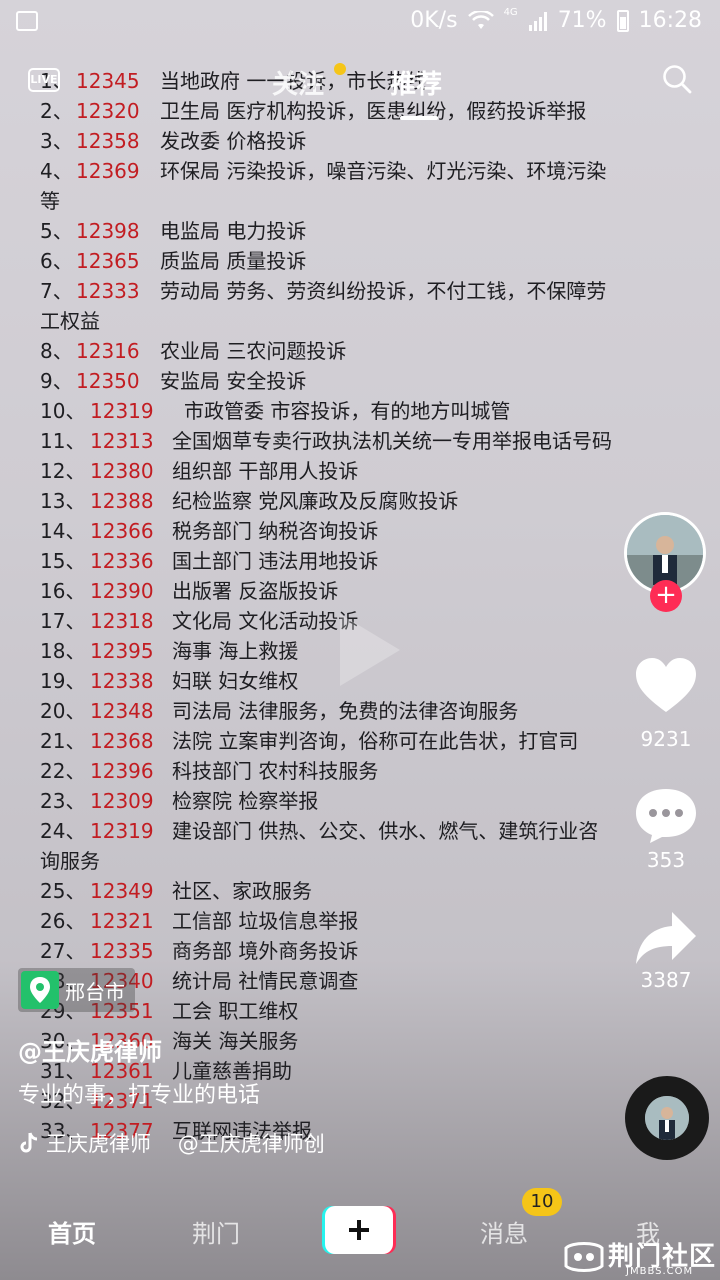  Describe the element at coordinates (385, 831) in the screenshot. I see `list-item-description: 建设部门 供热、公交、供水、燃气、建筑行业咨` at that location.